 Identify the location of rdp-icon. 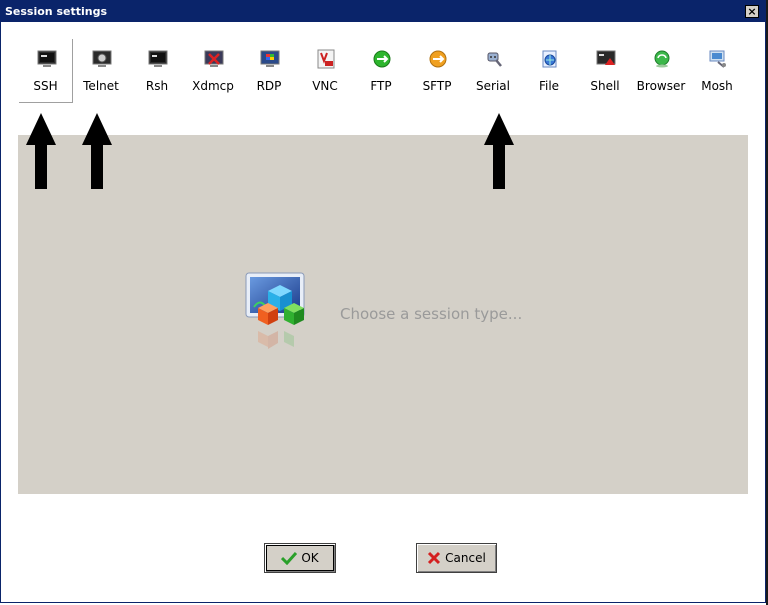
(270, 58).